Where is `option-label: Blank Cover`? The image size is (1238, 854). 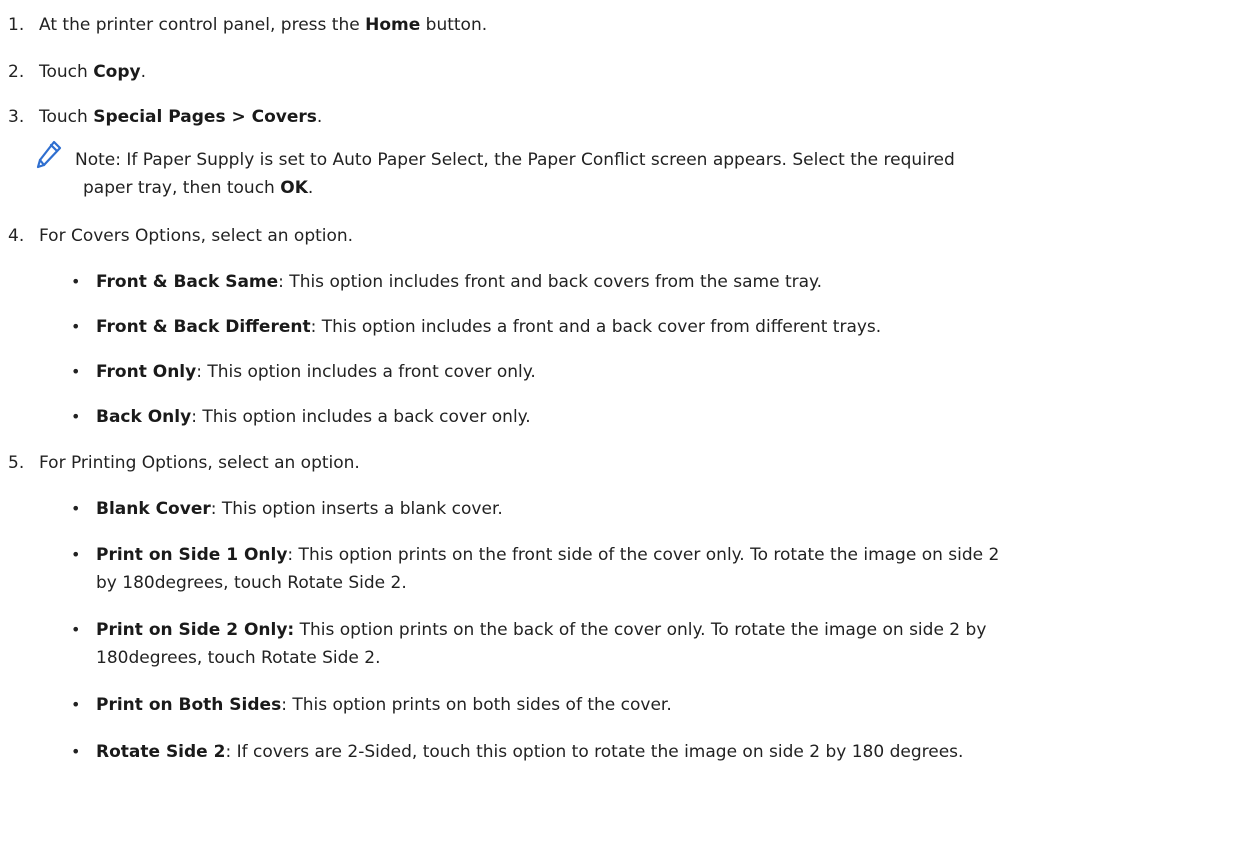 option-label: Blank Cover is located at coordinates (153, 509).